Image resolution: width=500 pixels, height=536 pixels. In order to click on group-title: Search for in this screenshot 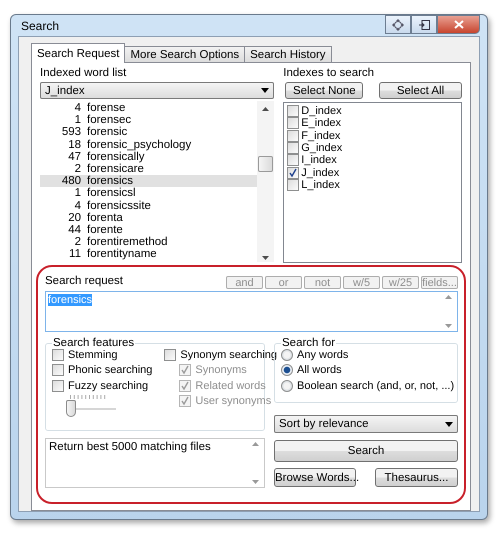, I will do `click(308, 343)`.